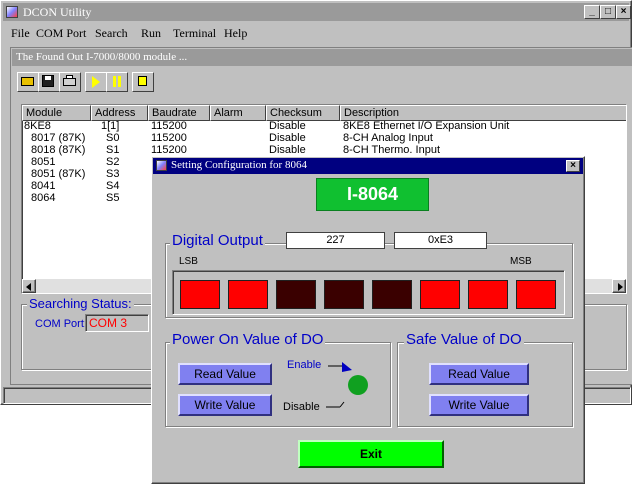 The height and width of the screenshot is (484, 632). I want to click on enable-toggle, so click(350, 389).